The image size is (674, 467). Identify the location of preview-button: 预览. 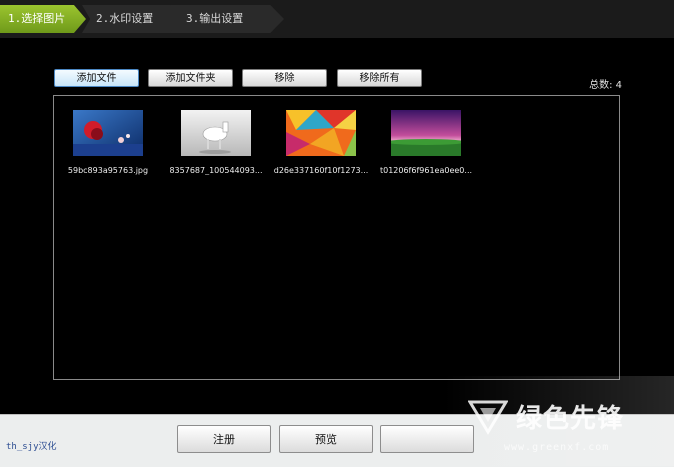
(326, 439).